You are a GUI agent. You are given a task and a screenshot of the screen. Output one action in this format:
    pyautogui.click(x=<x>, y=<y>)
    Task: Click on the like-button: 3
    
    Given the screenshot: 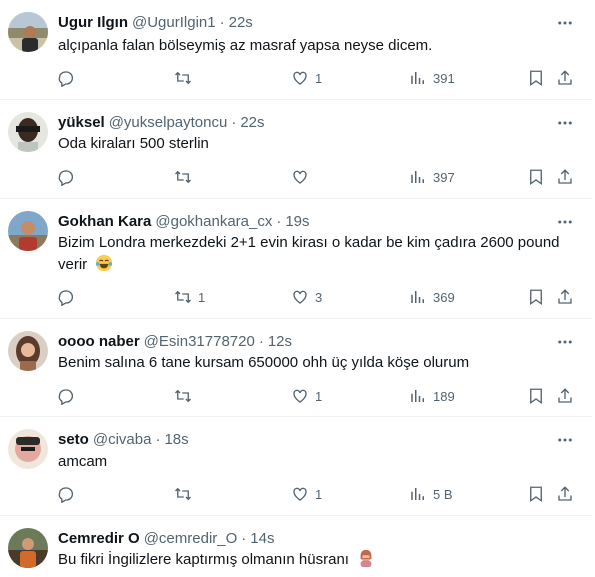 What is the action you would take?
    pyautogui.click(x=306, y=297)
    